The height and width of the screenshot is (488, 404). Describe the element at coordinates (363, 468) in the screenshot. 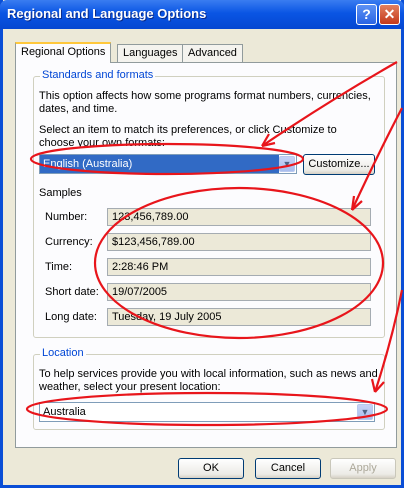

I see `apply-button: Apply` at that location.